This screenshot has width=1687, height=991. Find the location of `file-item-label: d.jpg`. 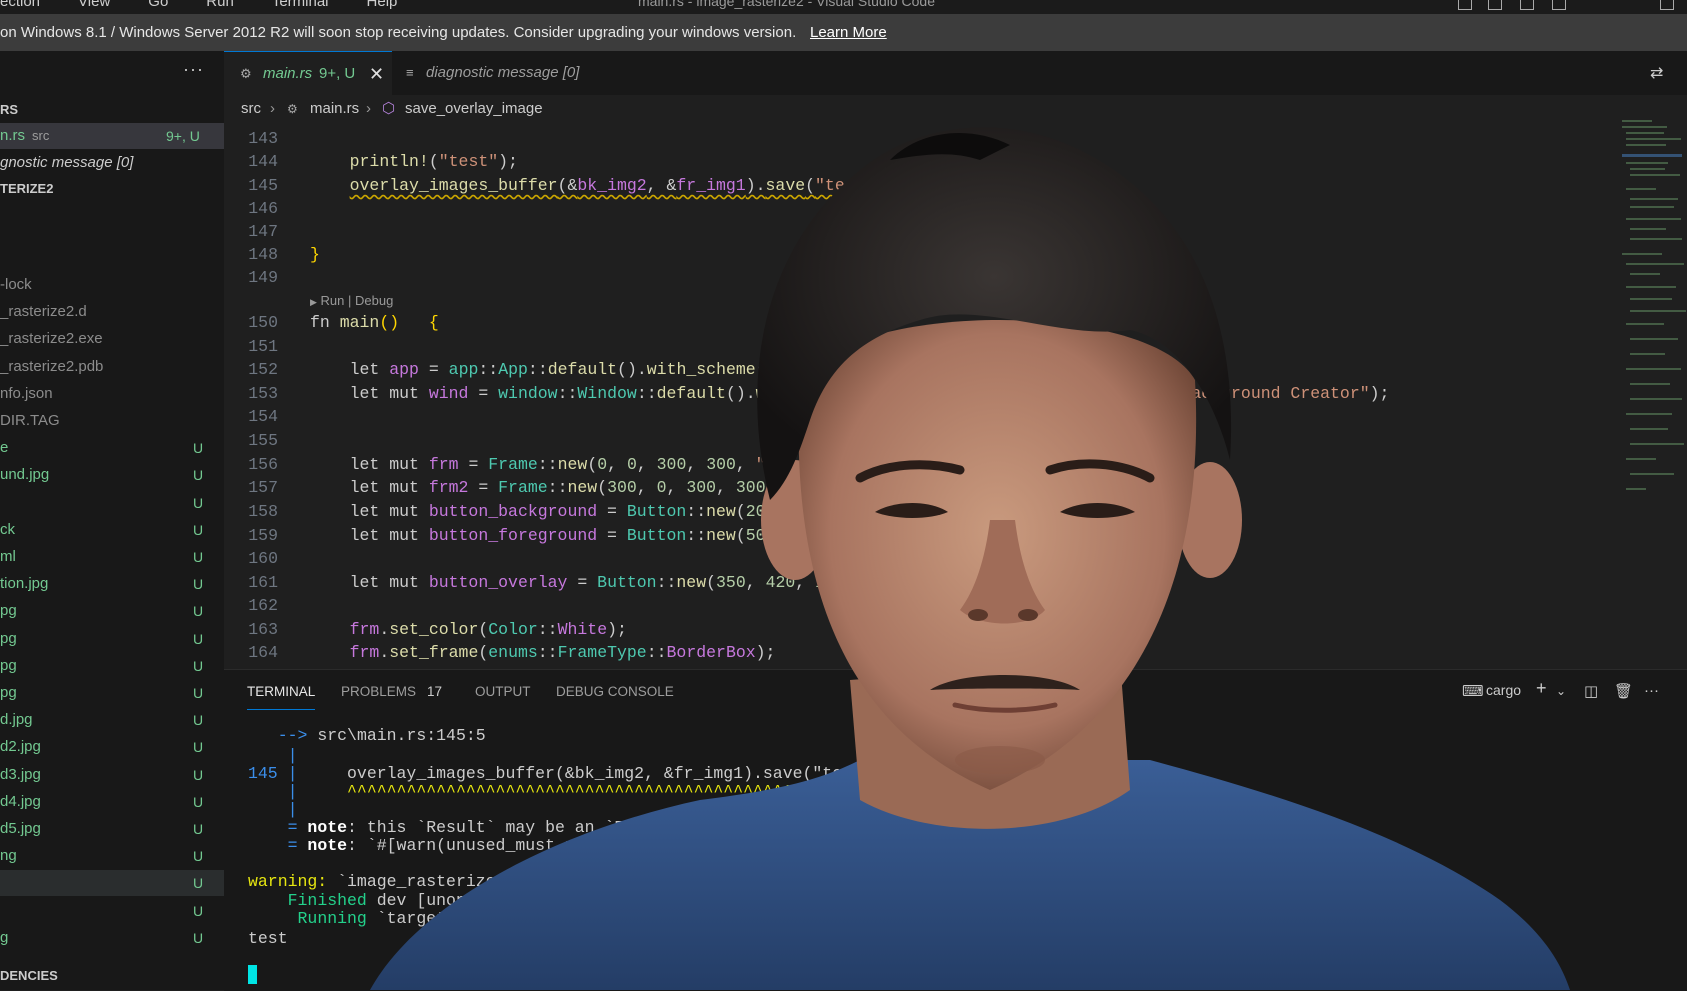

file-item-label: d.jpg is located at coordinates (16, 720).